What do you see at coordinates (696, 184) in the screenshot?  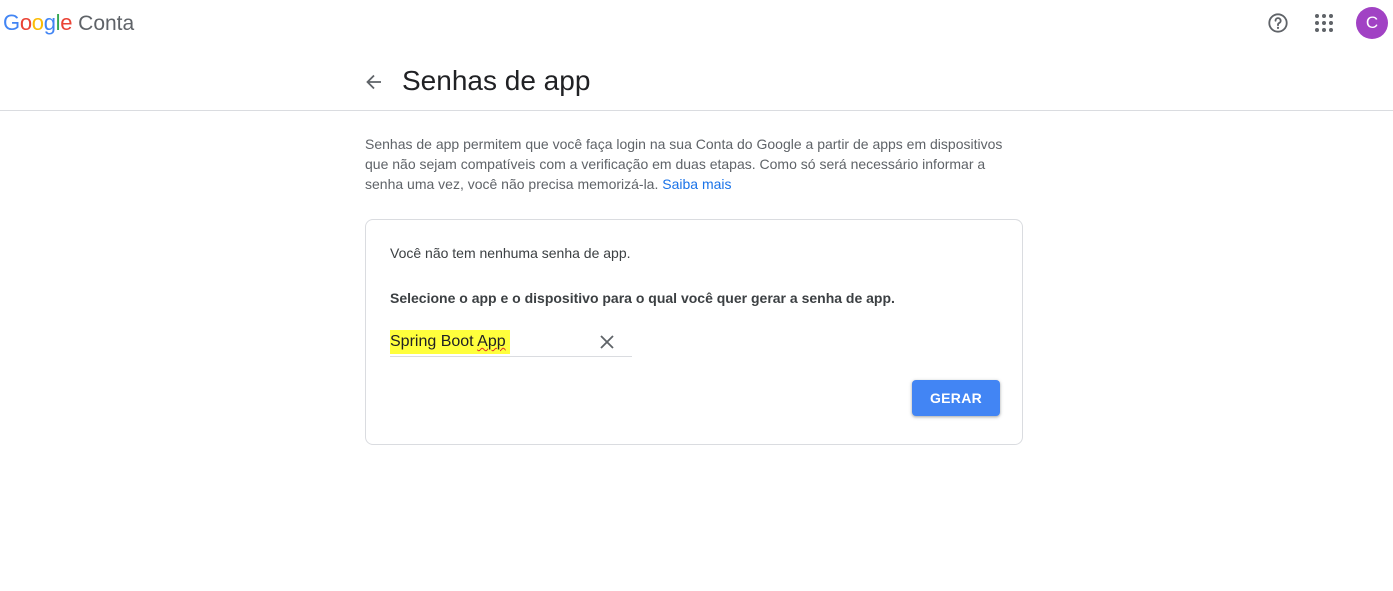 I see `learn-more-link: Saiba mais` at bounding box center [696, 184].